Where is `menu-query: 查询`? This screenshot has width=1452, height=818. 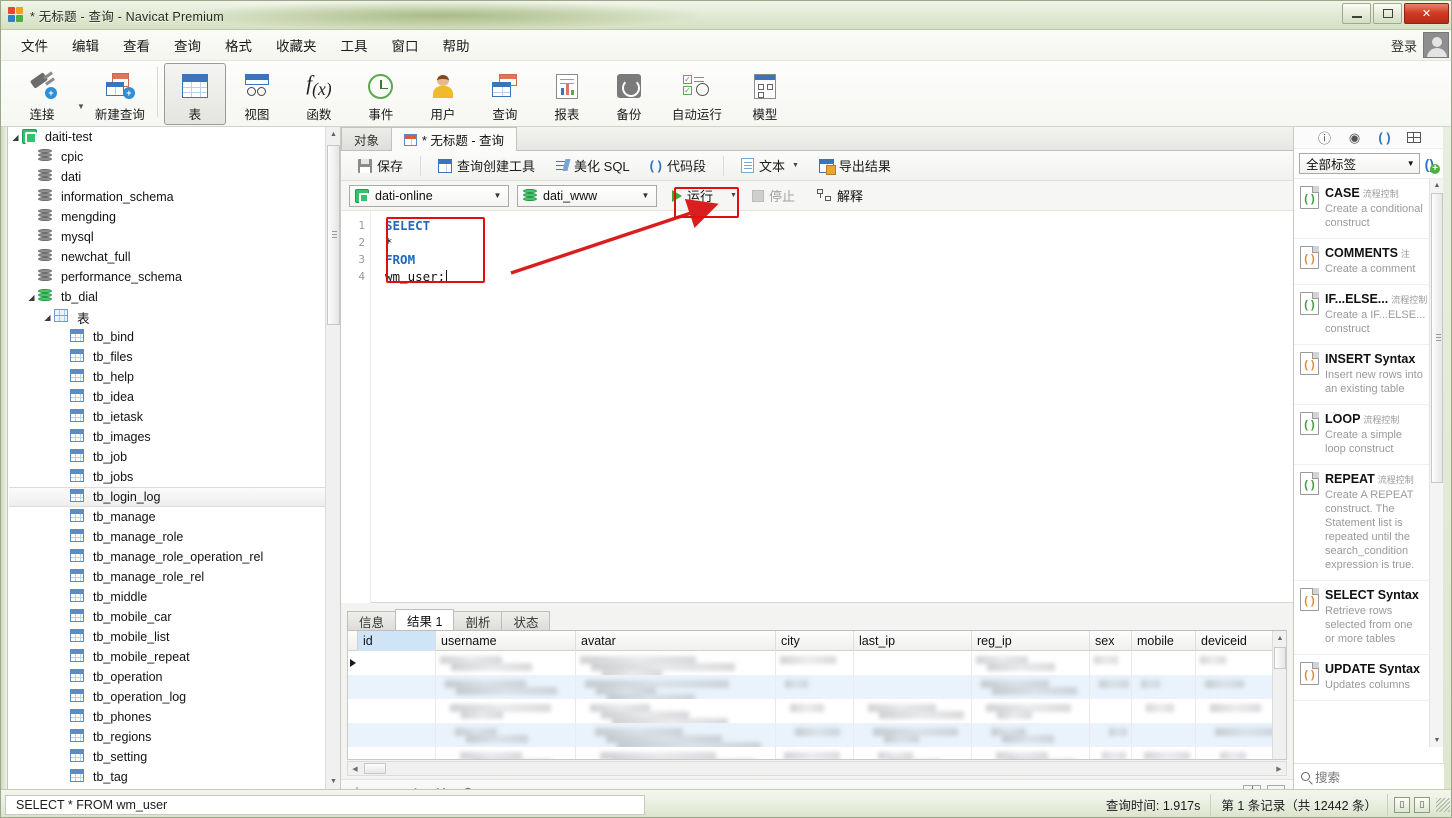
menu-query: 查询 is located at coordinates (187, 45).